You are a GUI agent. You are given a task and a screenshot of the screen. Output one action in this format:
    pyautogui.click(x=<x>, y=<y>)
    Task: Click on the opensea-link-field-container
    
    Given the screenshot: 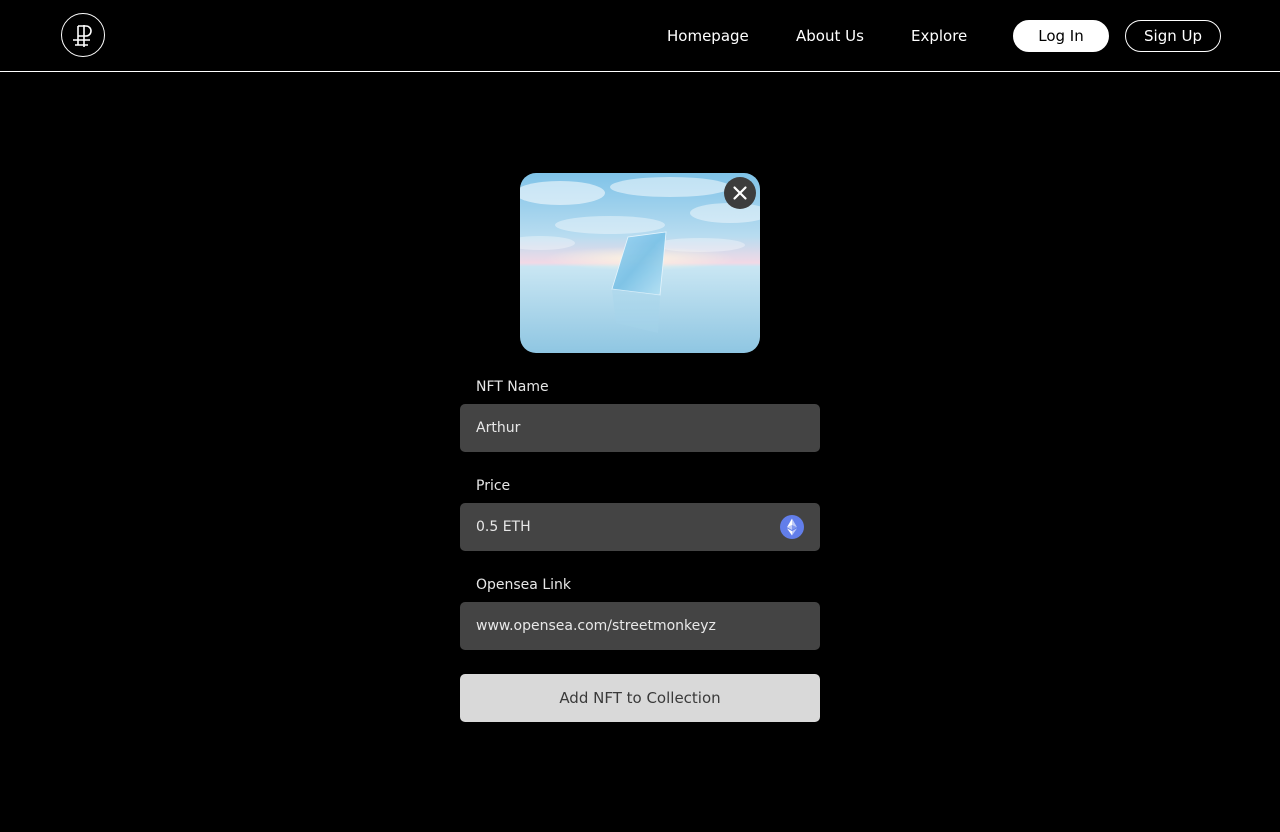 What is the action you would take?
    pyautogui.click(x=640, y=626)
    